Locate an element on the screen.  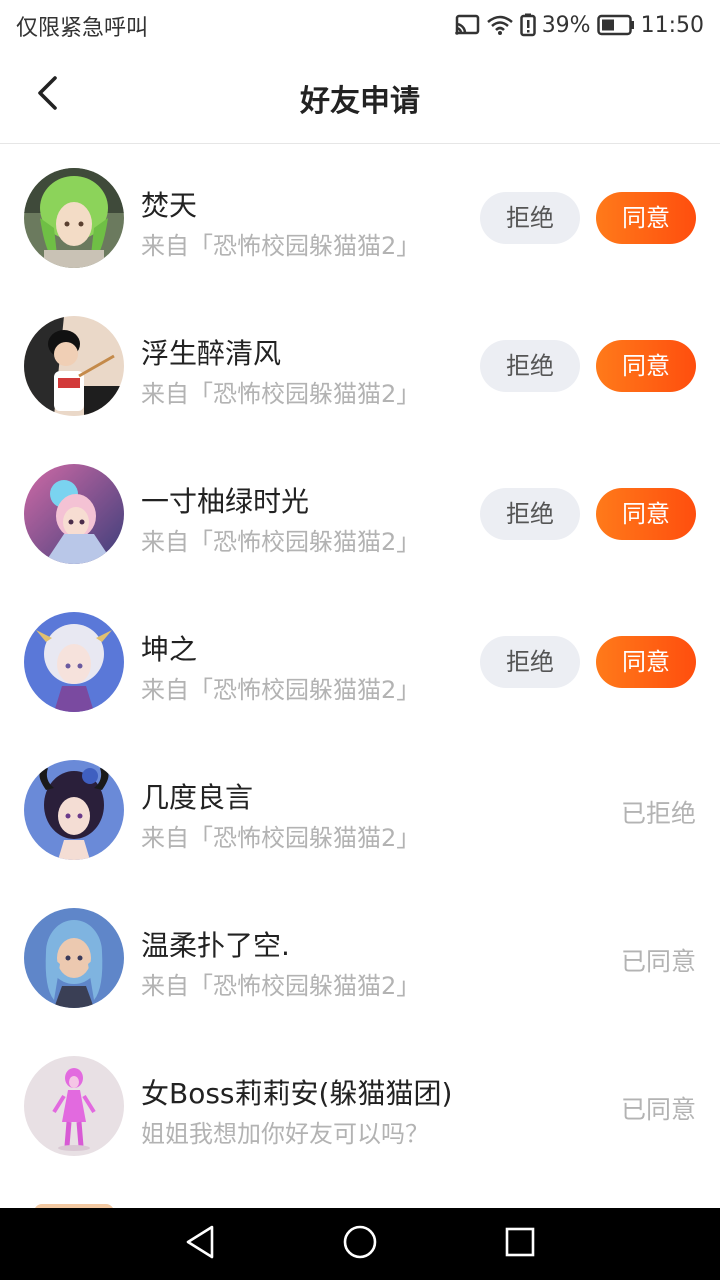
list-item: 温柔扑了空. 来自「恐怖校园躲猫猫2」 已同意 is located at coordinates (360, 958).